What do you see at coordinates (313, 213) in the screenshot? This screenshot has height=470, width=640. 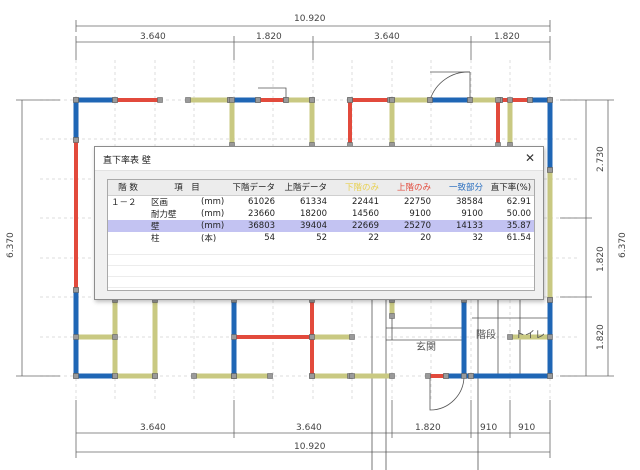 I see `cell-upper: 18200` at bounding box center [313, 213].